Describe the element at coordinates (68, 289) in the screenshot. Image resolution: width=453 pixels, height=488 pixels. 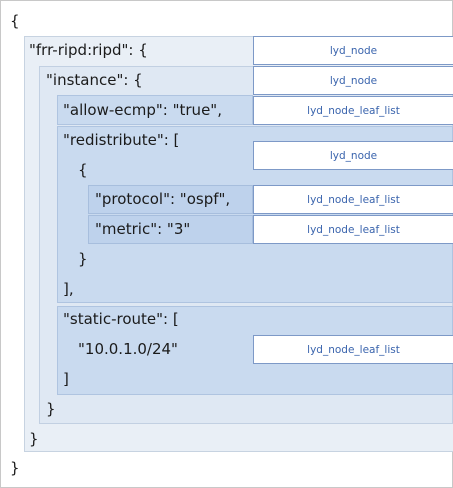
I see `redistribute-close-line: ],` at that location.